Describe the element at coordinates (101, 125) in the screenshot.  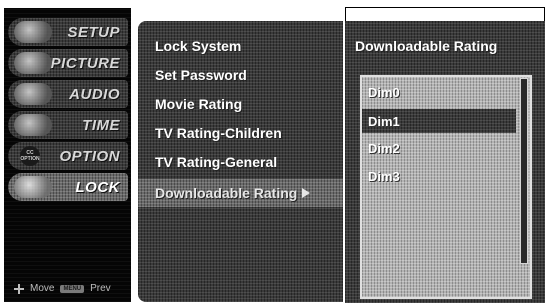
I see `category-label: TIME` at that location.